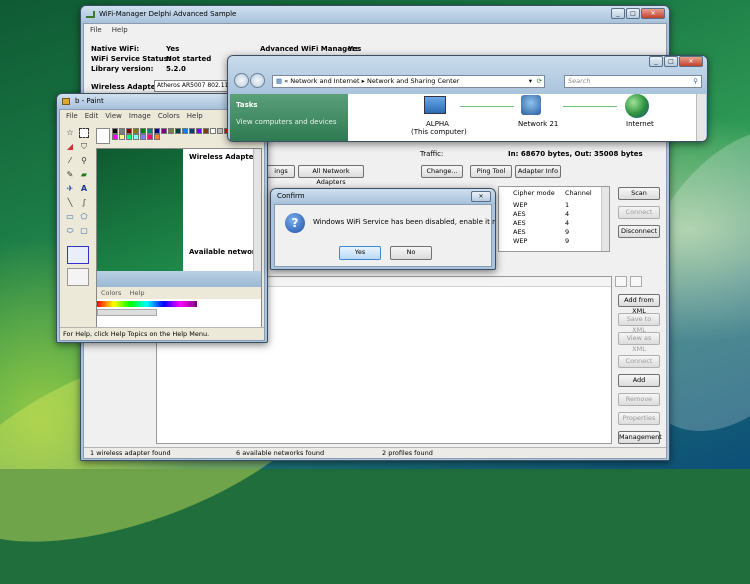 The width and height of the screenshot is (750, 584). What do you see at coordinates (257, 210) in the screenshot?
I see `canvas-scrollbar` at bounding box center [257, 210].